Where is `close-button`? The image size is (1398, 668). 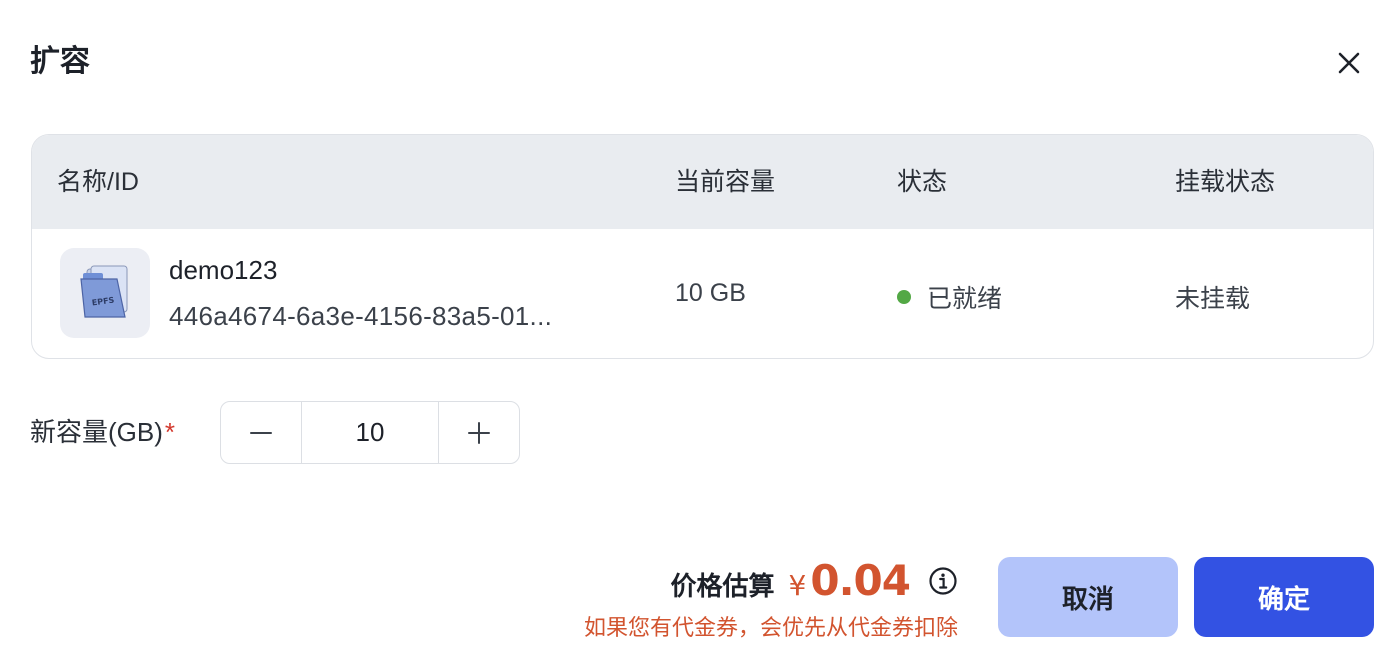
close-button is located at coordinates (1349, 63).